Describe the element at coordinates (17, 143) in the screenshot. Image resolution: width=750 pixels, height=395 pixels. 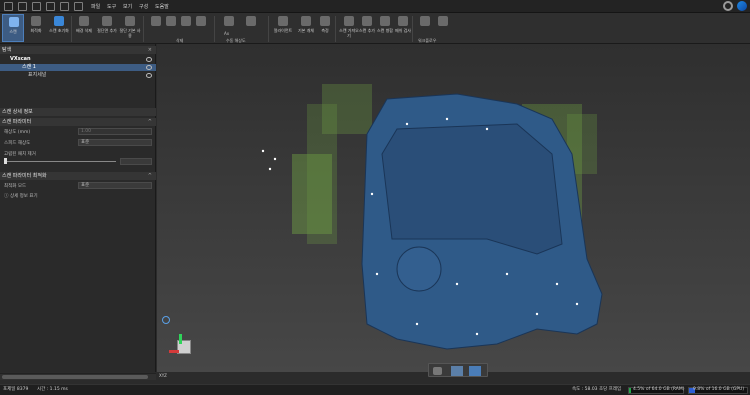
I see `speed-label: 스피드 해상도` at that location.